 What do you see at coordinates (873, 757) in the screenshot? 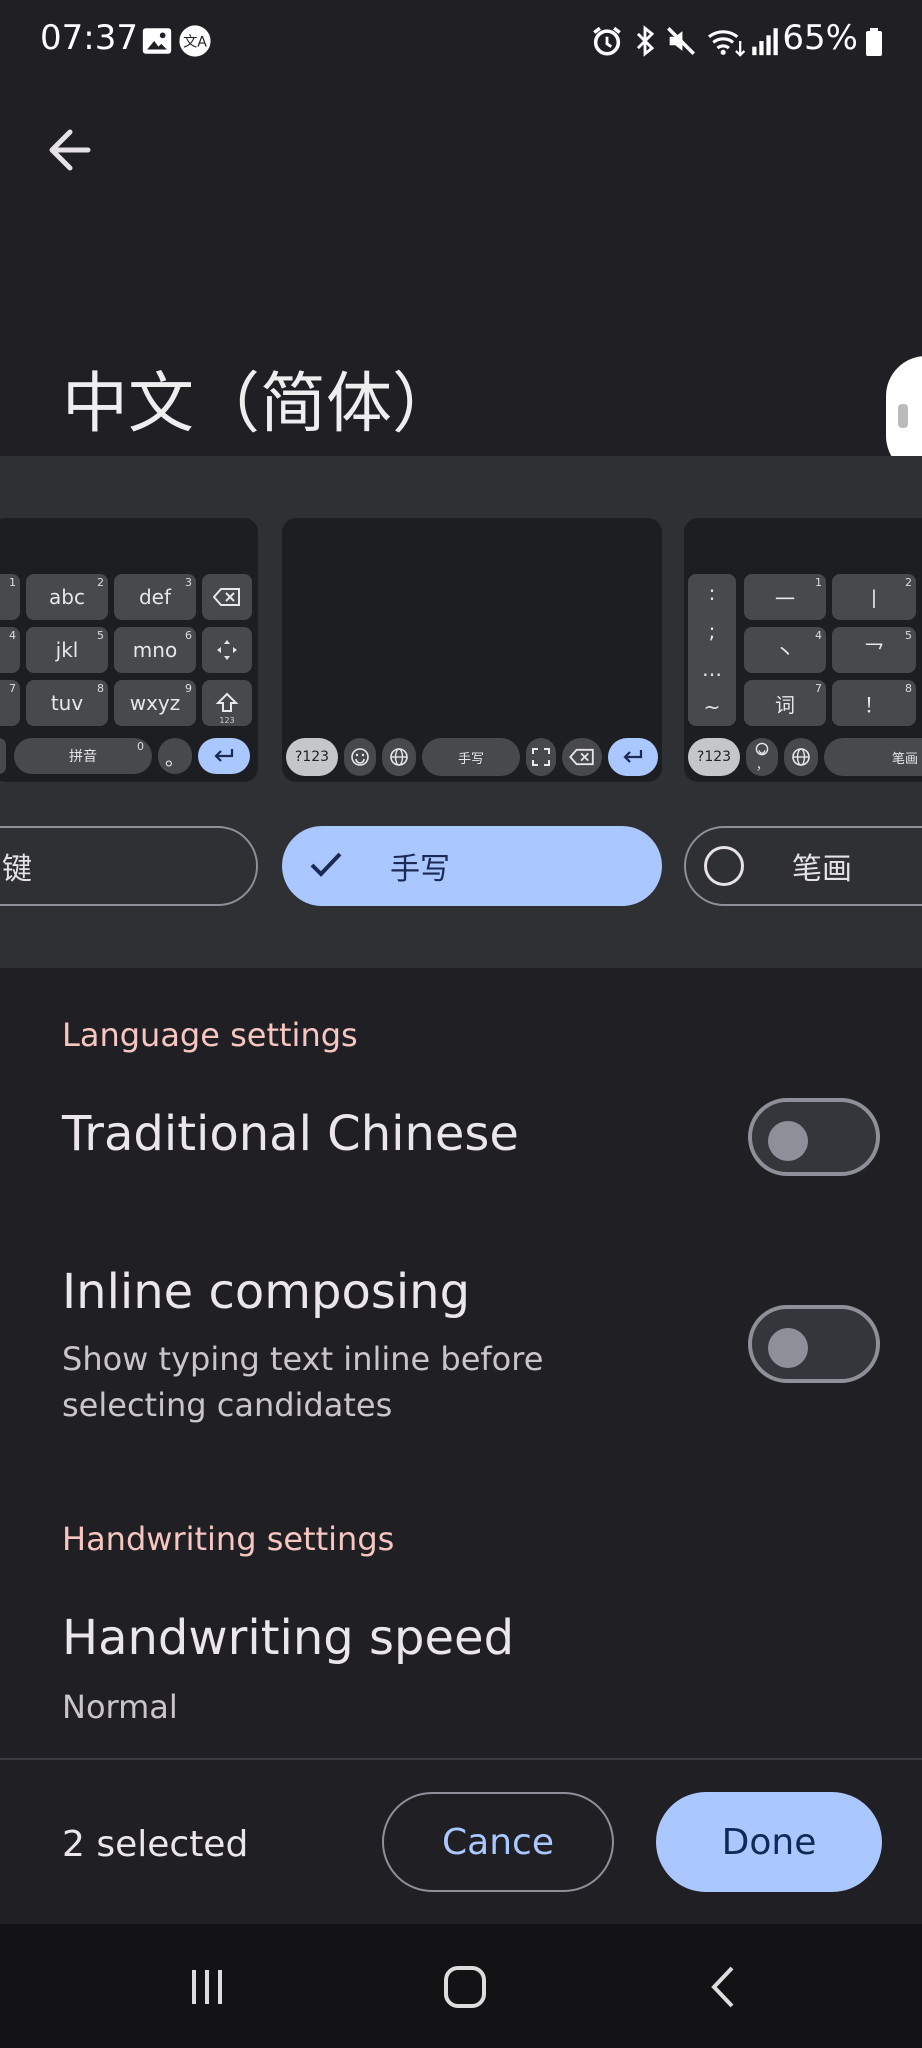
I see `space-key: 笔画` at bounding box center [873, 757].